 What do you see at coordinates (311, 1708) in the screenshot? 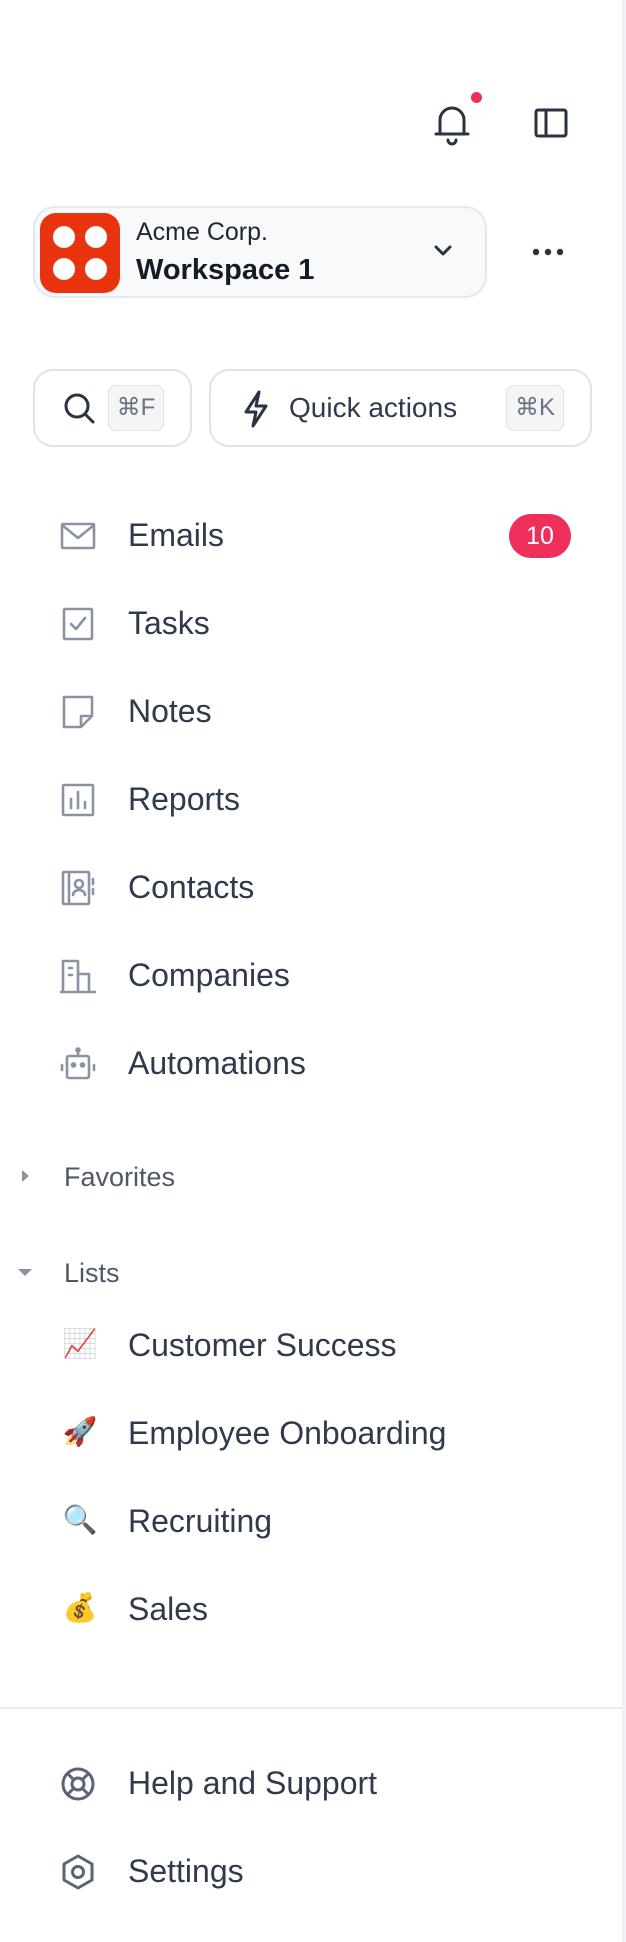
I see `footer-divider` at bounding box center [311, 1708].